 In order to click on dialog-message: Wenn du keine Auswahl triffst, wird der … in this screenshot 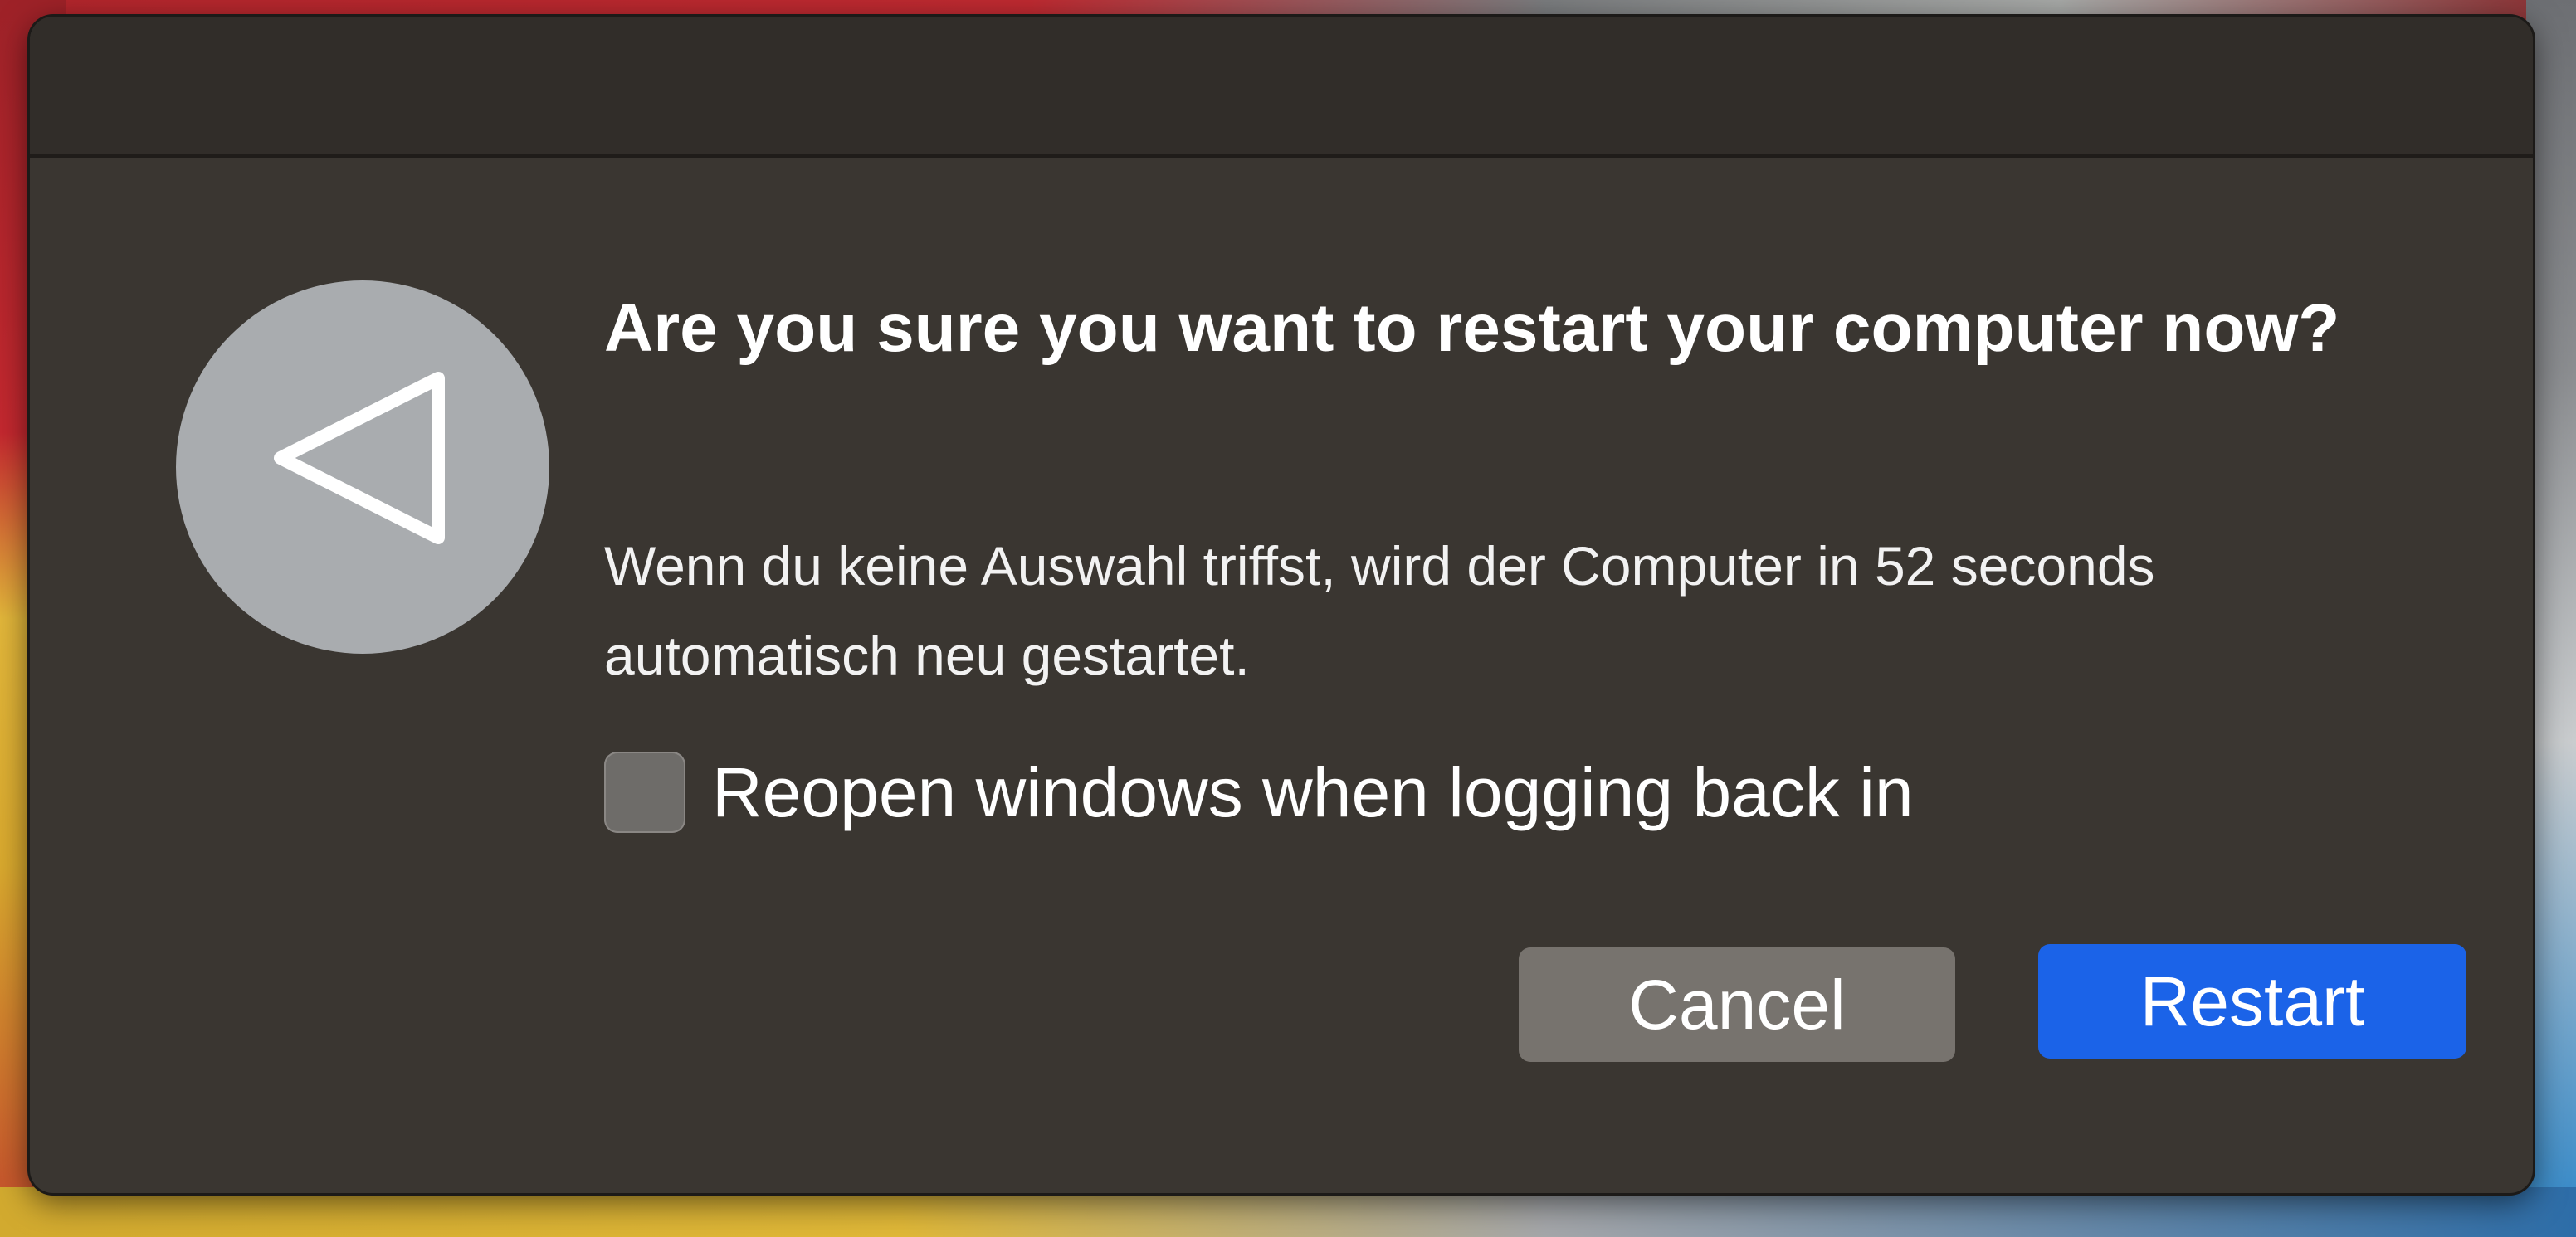, I will do `click(1380, 610)`.